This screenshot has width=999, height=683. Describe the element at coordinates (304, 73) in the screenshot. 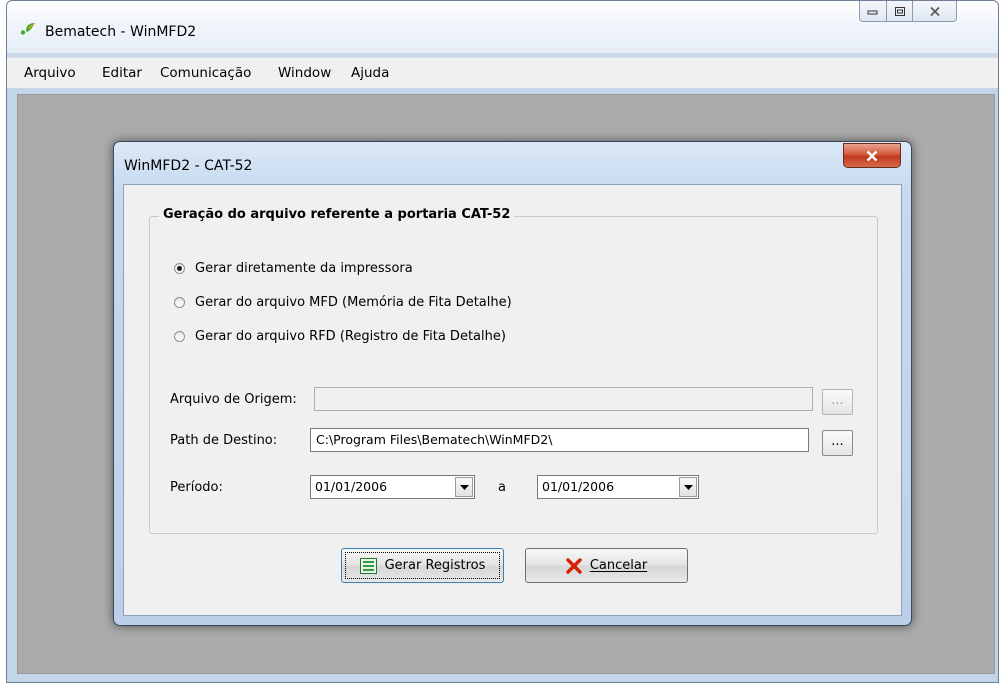

I see `menu-window: Window` at that location.